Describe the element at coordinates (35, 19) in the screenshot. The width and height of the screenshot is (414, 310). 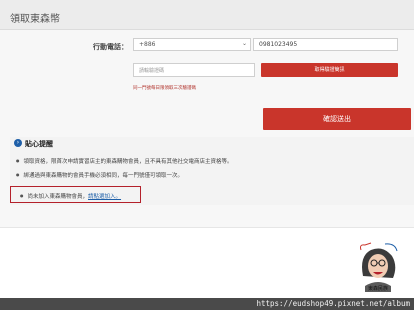
I see `page-title: 領取東森幣` at that location.